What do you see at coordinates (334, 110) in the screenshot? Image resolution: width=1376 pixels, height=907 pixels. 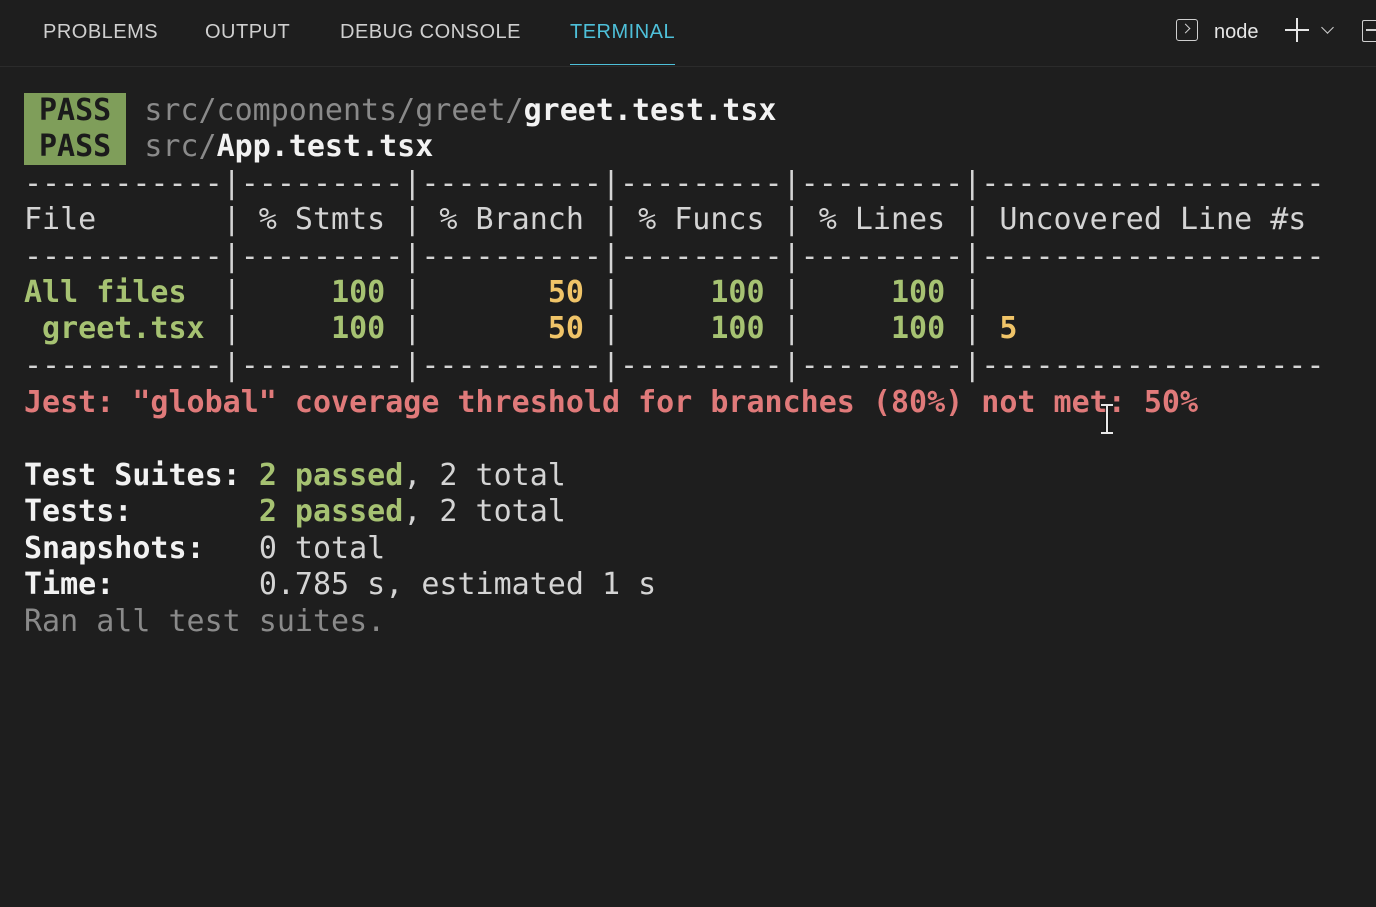 I see `result-path-dir: src/components/greet/` at bounding box center [334, 110].